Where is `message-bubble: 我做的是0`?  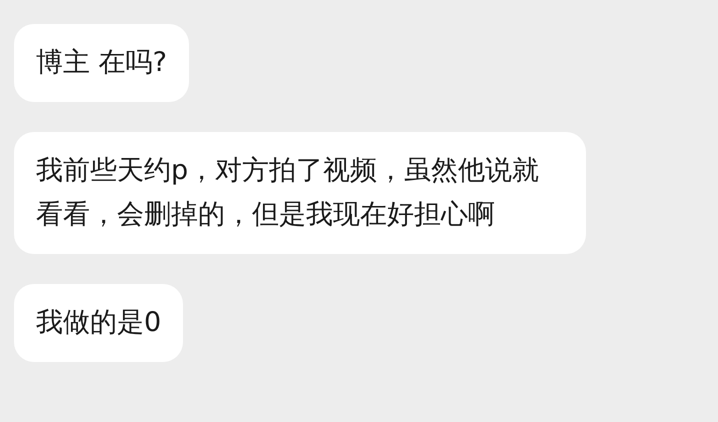
message-bubble: 我做的是0 is located at coordinates (99, 323).